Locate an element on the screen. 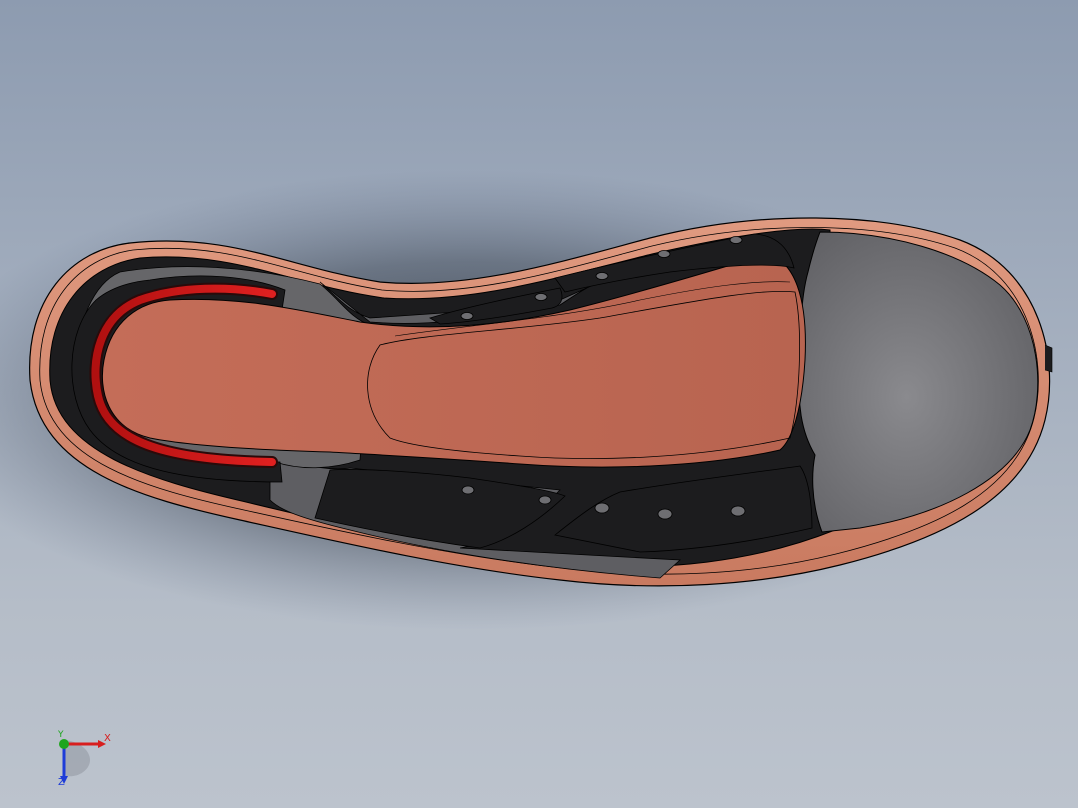 Image resolution: width=1078 pixels, height=808 pixels. reference-triad: X Y Z is located at coordinates (83, 760).